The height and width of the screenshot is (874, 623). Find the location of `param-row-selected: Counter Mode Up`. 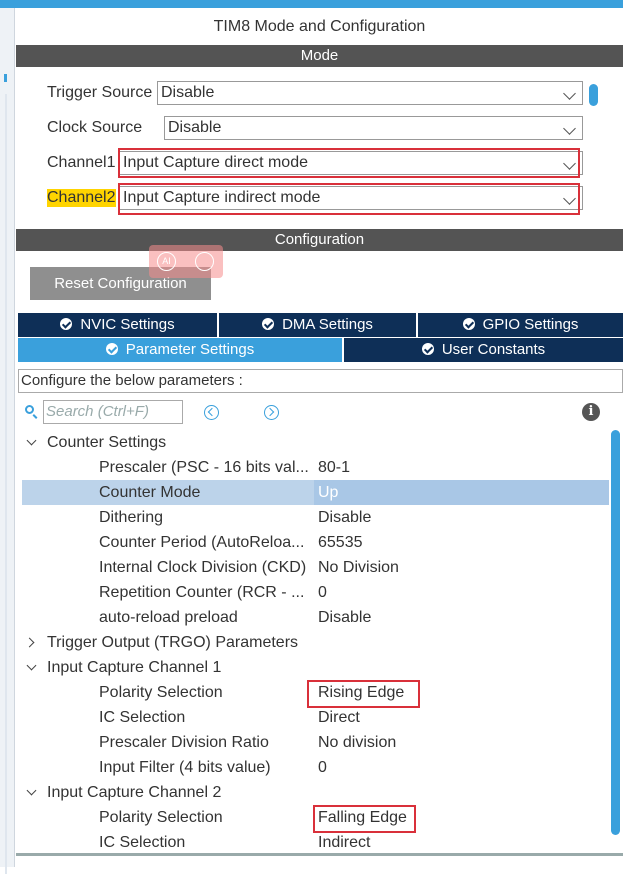

param-row-selected: Counter Mode Up is located at coordinates (315, 492).